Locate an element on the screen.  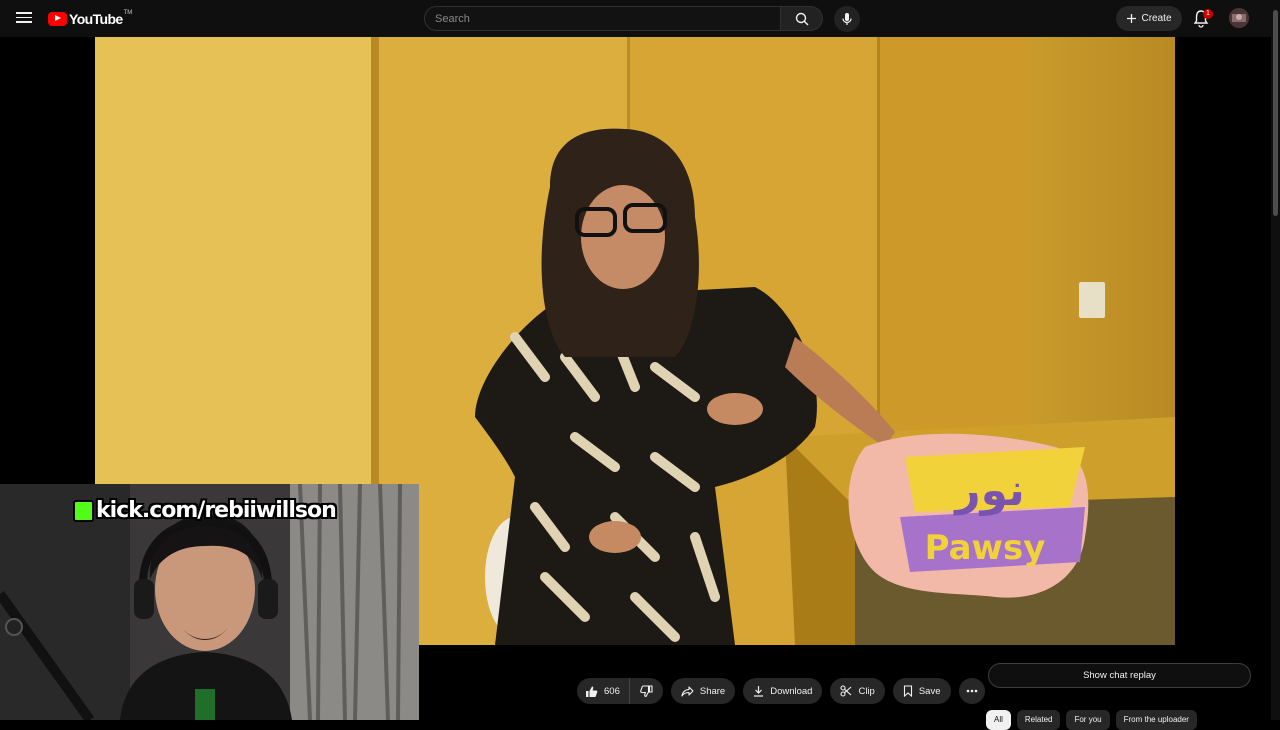
more-horizontal-icon is located at coordinates (971, 691).